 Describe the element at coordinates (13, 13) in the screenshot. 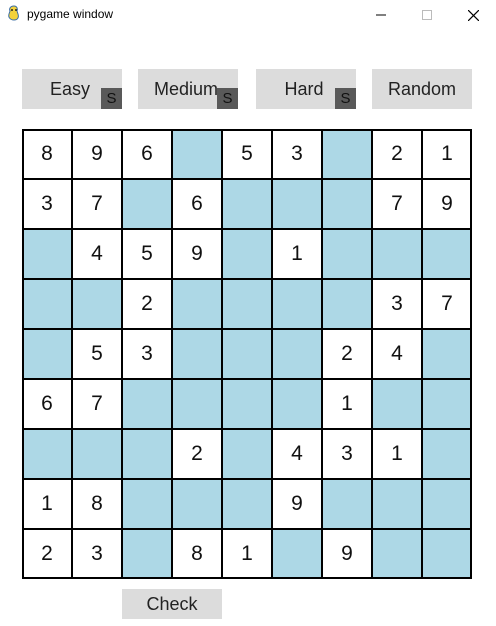

I see `pygame-snake-icon` at that location.